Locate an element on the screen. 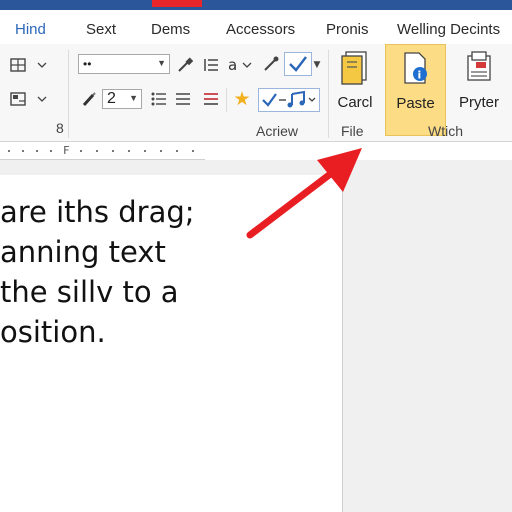 The image size is (512, 512). bullet-list-icon is located at coordinates (158, 99).